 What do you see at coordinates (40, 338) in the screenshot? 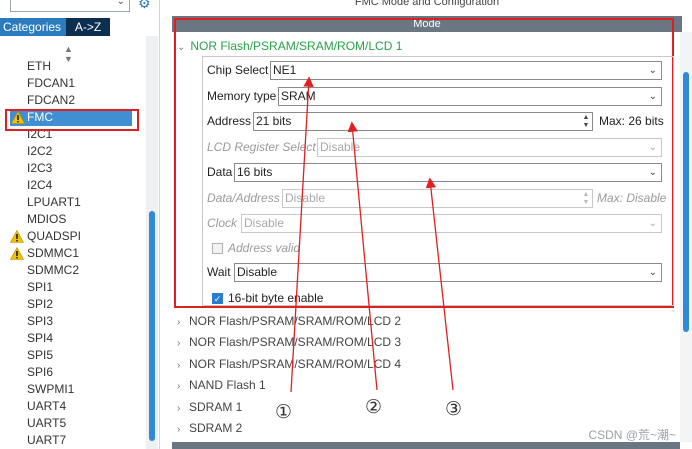
I see `sidebar-item-label: SPI4` at bounding box center [40, 338].